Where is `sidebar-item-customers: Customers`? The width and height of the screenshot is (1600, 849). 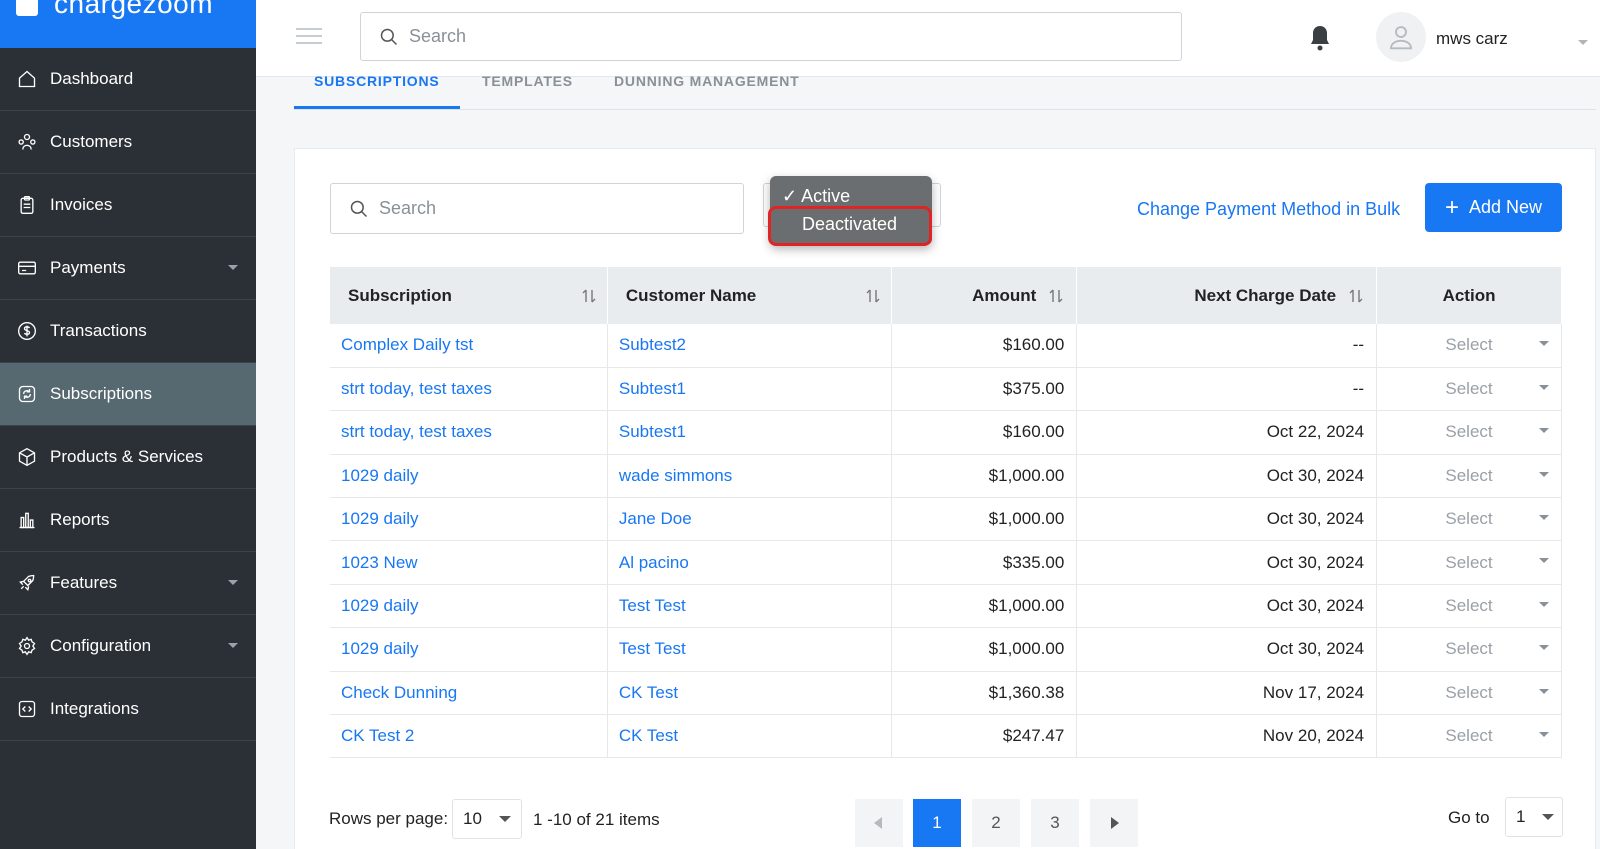 sidebar-item-customers: Customers is located at coordinates (128, 142).